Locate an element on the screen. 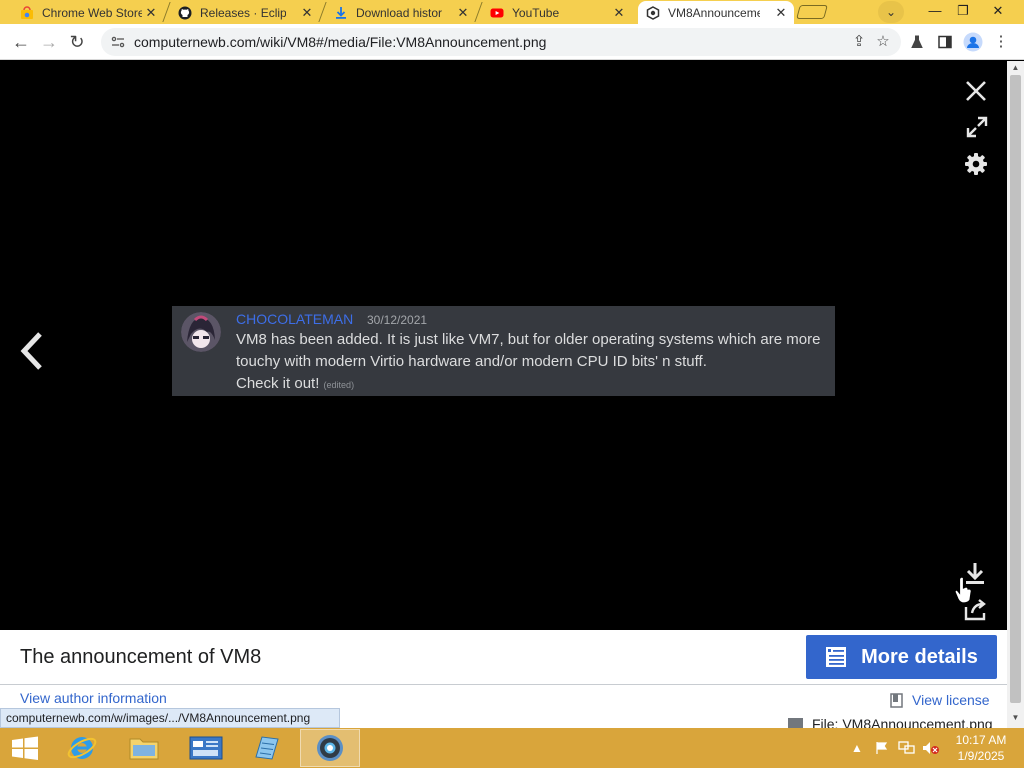 Image resolution: width=1024 pixels, height=768 pixels. download-icon is located at coordinates (341, 12).